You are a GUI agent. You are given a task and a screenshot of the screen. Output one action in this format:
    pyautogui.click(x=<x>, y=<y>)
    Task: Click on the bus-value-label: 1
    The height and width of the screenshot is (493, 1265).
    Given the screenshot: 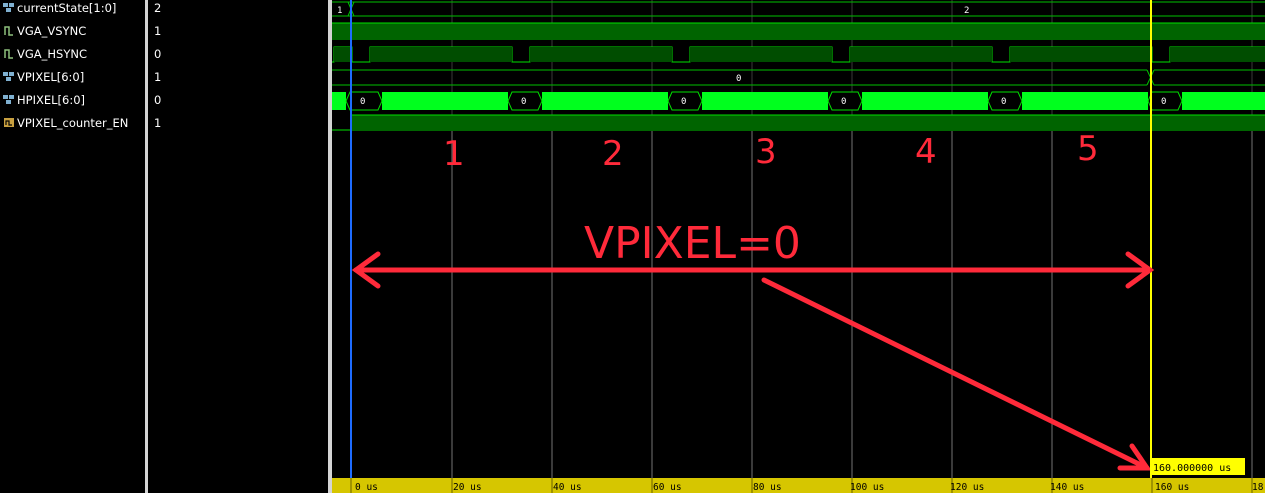 What is the action you would take?
    pyautogui.click(x=339, y=11)
    